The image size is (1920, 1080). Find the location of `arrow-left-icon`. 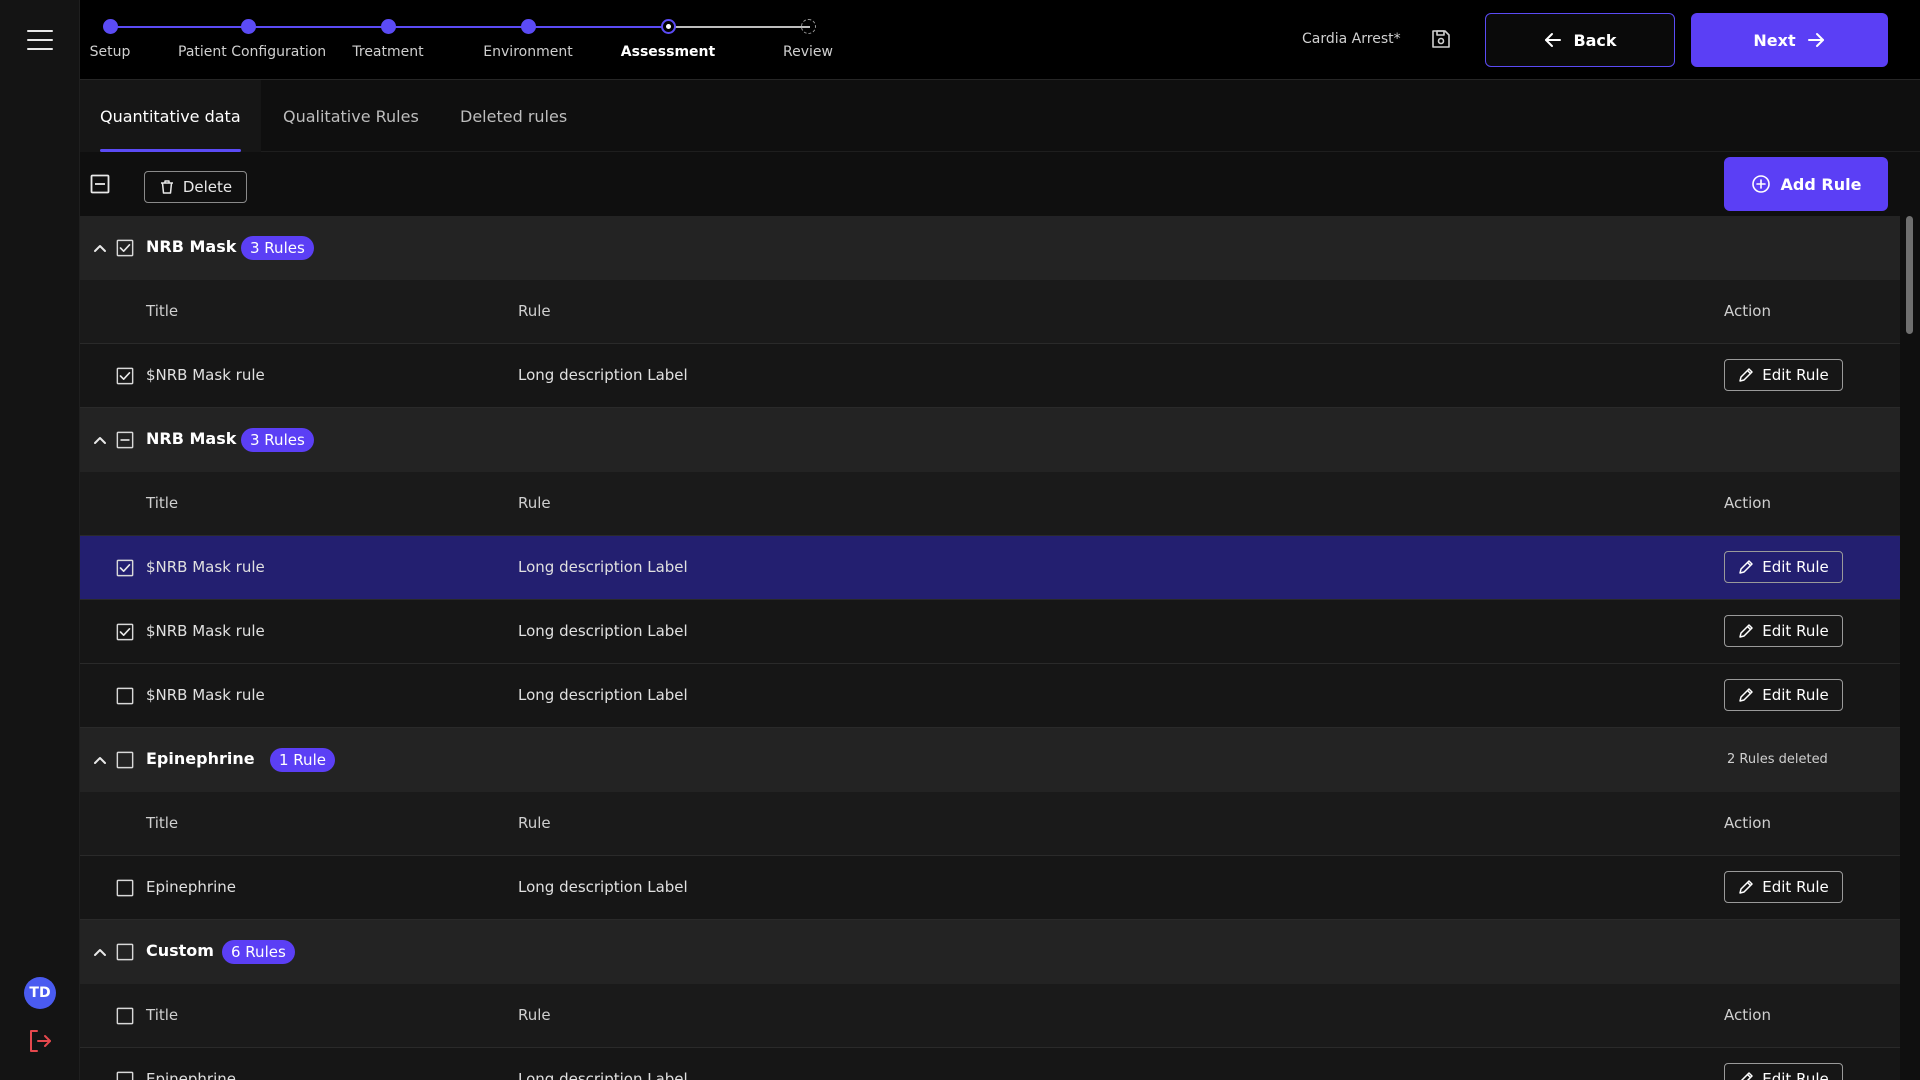

arrow-left-icon is located at coordinates (1553, 40).